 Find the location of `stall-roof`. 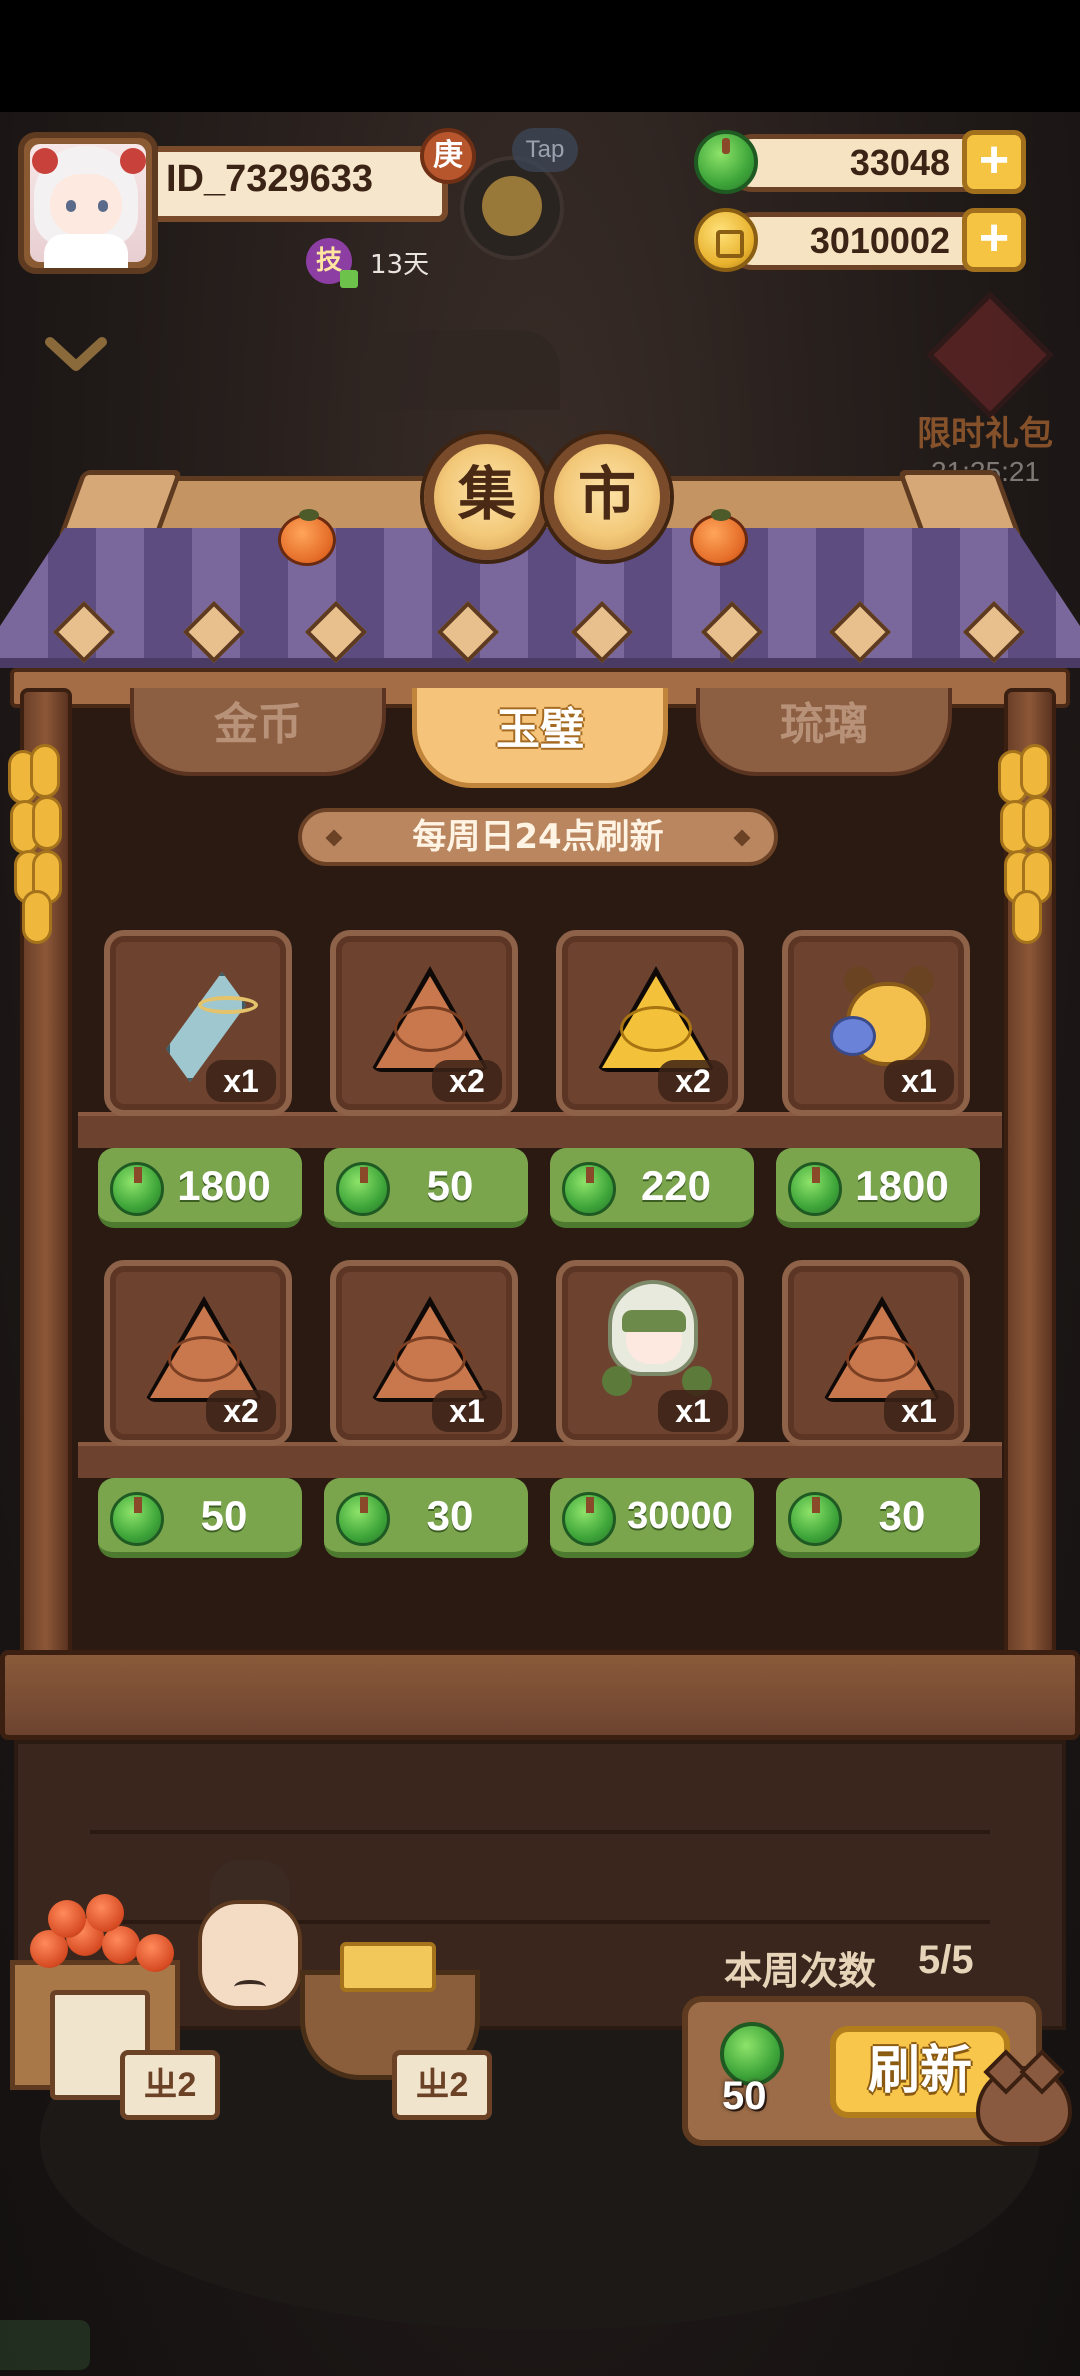

stall-roof is located at coordinates (540, 598).